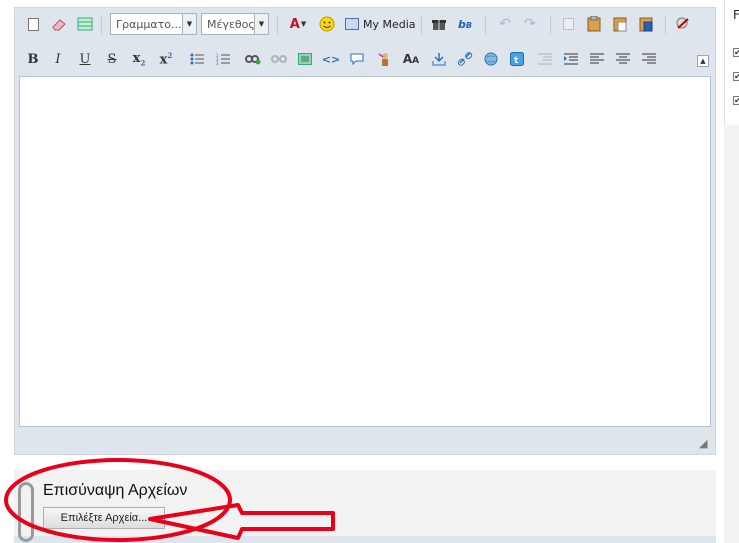  I want to click on strikethrough-icon: S, so click(112, 59).